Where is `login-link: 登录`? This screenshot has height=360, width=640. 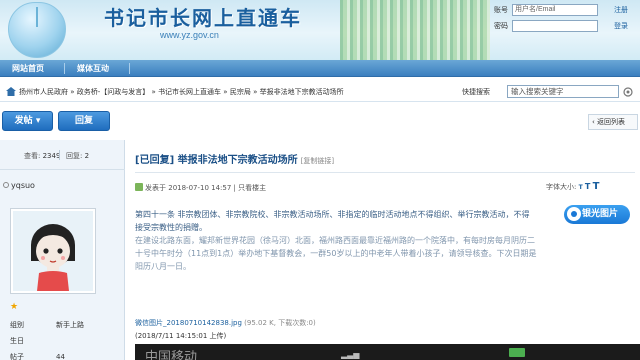
login-link: 登录 is located at coordinates (621, 26).